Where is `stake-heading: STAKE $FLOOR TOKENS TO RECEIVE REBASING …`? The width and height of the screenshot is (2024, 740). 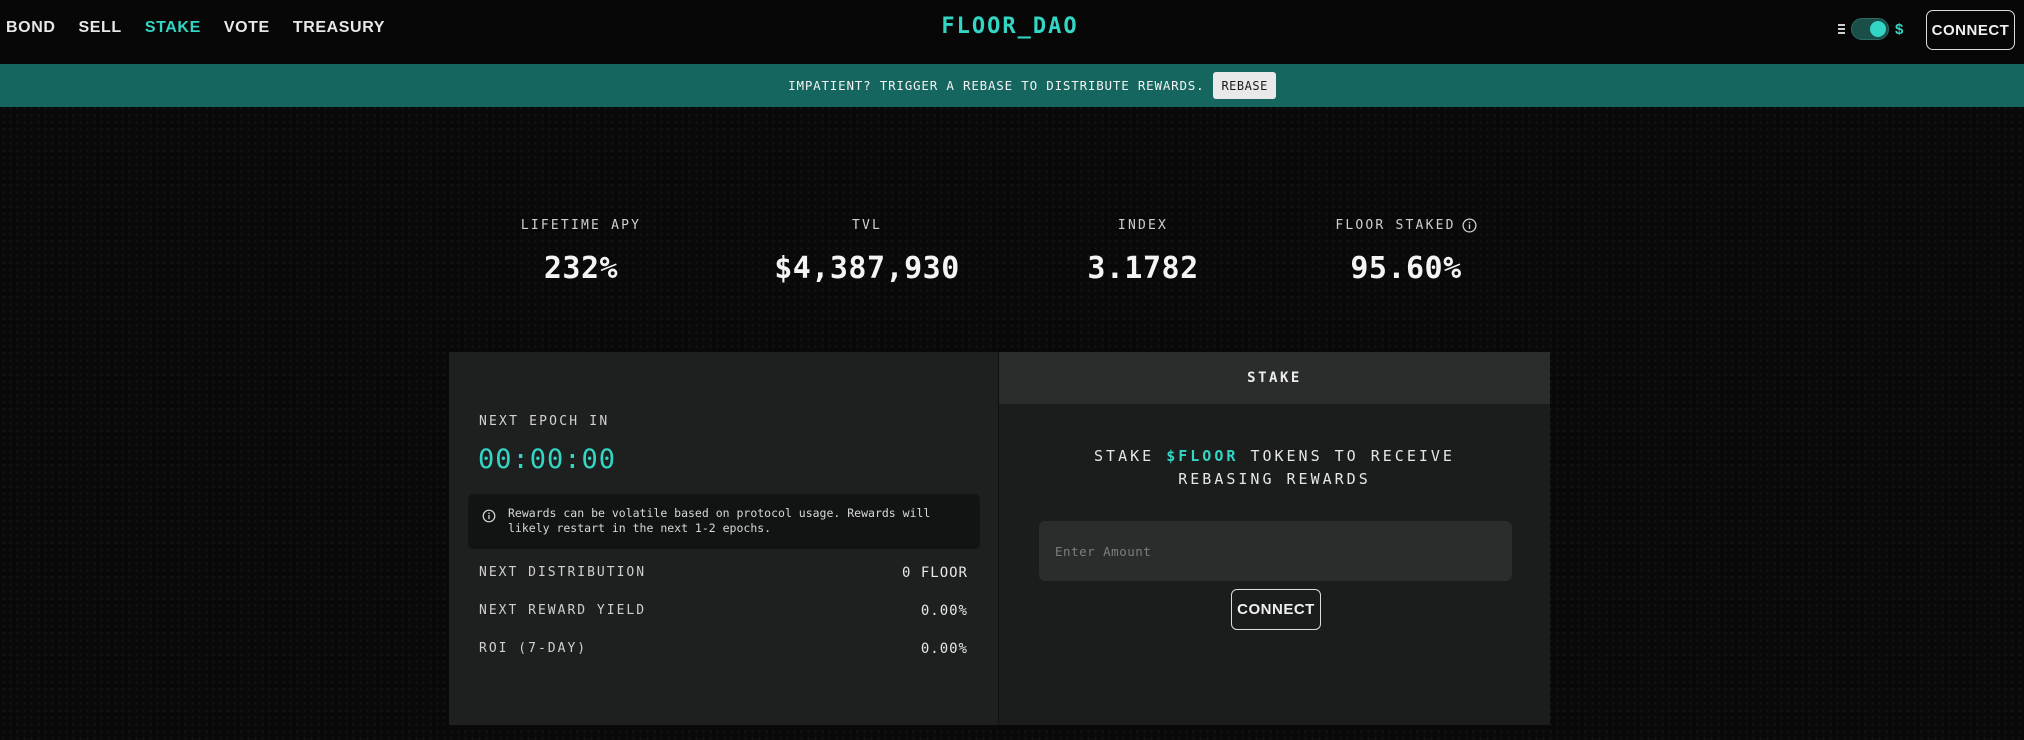
stake-heading: STAKE $FLOOR TOKENS TO RECEIVE REBASING … is located at coordinates (1274, 468).